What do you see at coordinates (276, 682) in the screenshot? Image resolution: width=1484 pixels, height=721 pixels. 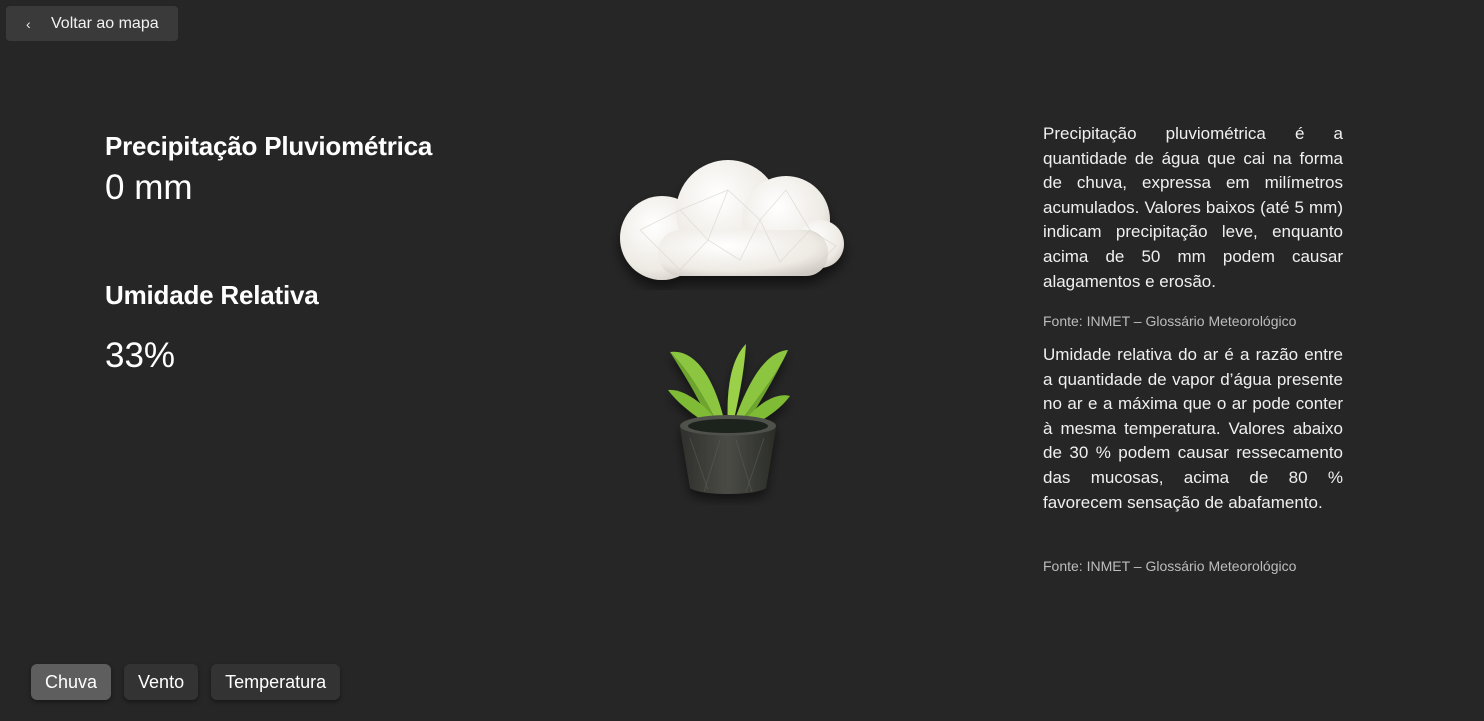 I see `tab-temperatura: Temperatura` at bounding box center [276, 682].